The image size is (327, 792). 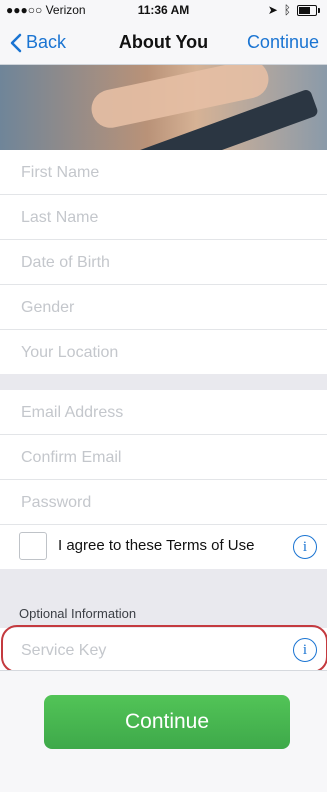 I want to click on terms-label: I agree to these Terms of Use, so click(x=156, y=545).